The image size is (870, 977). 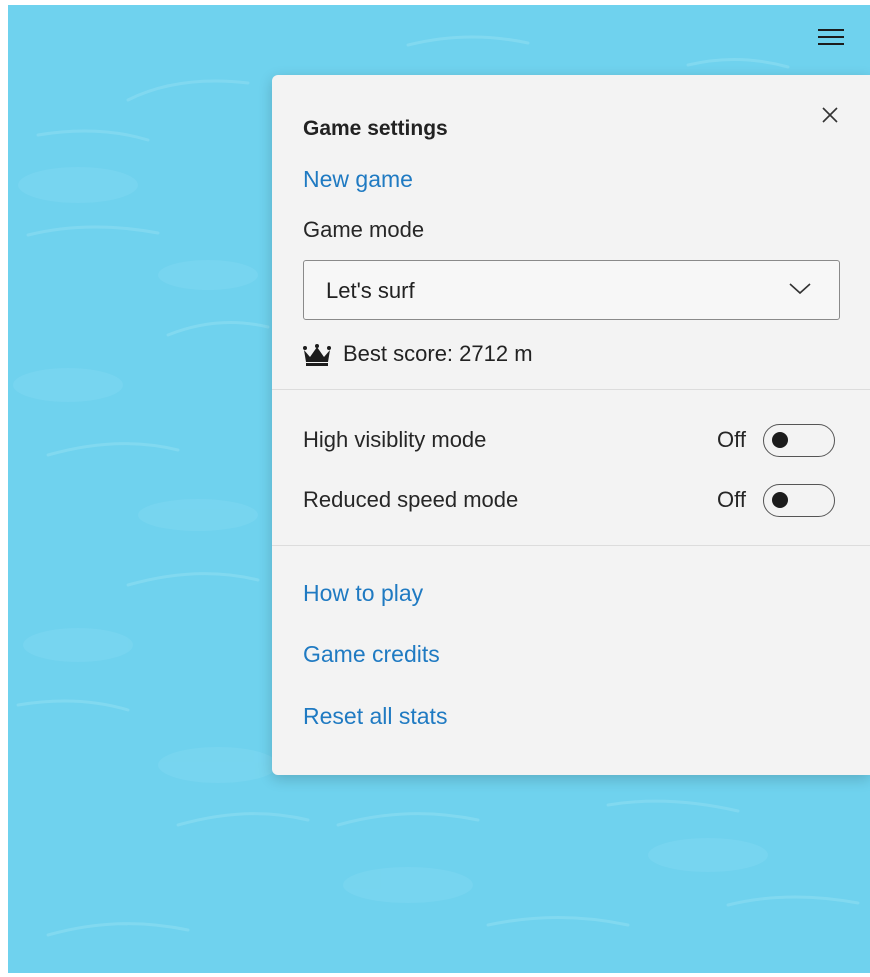 What do you see at coordinates (370, 290) in the screenshot?
I see `game-mode-value: Let's surf` at bounding box center [370, 290].